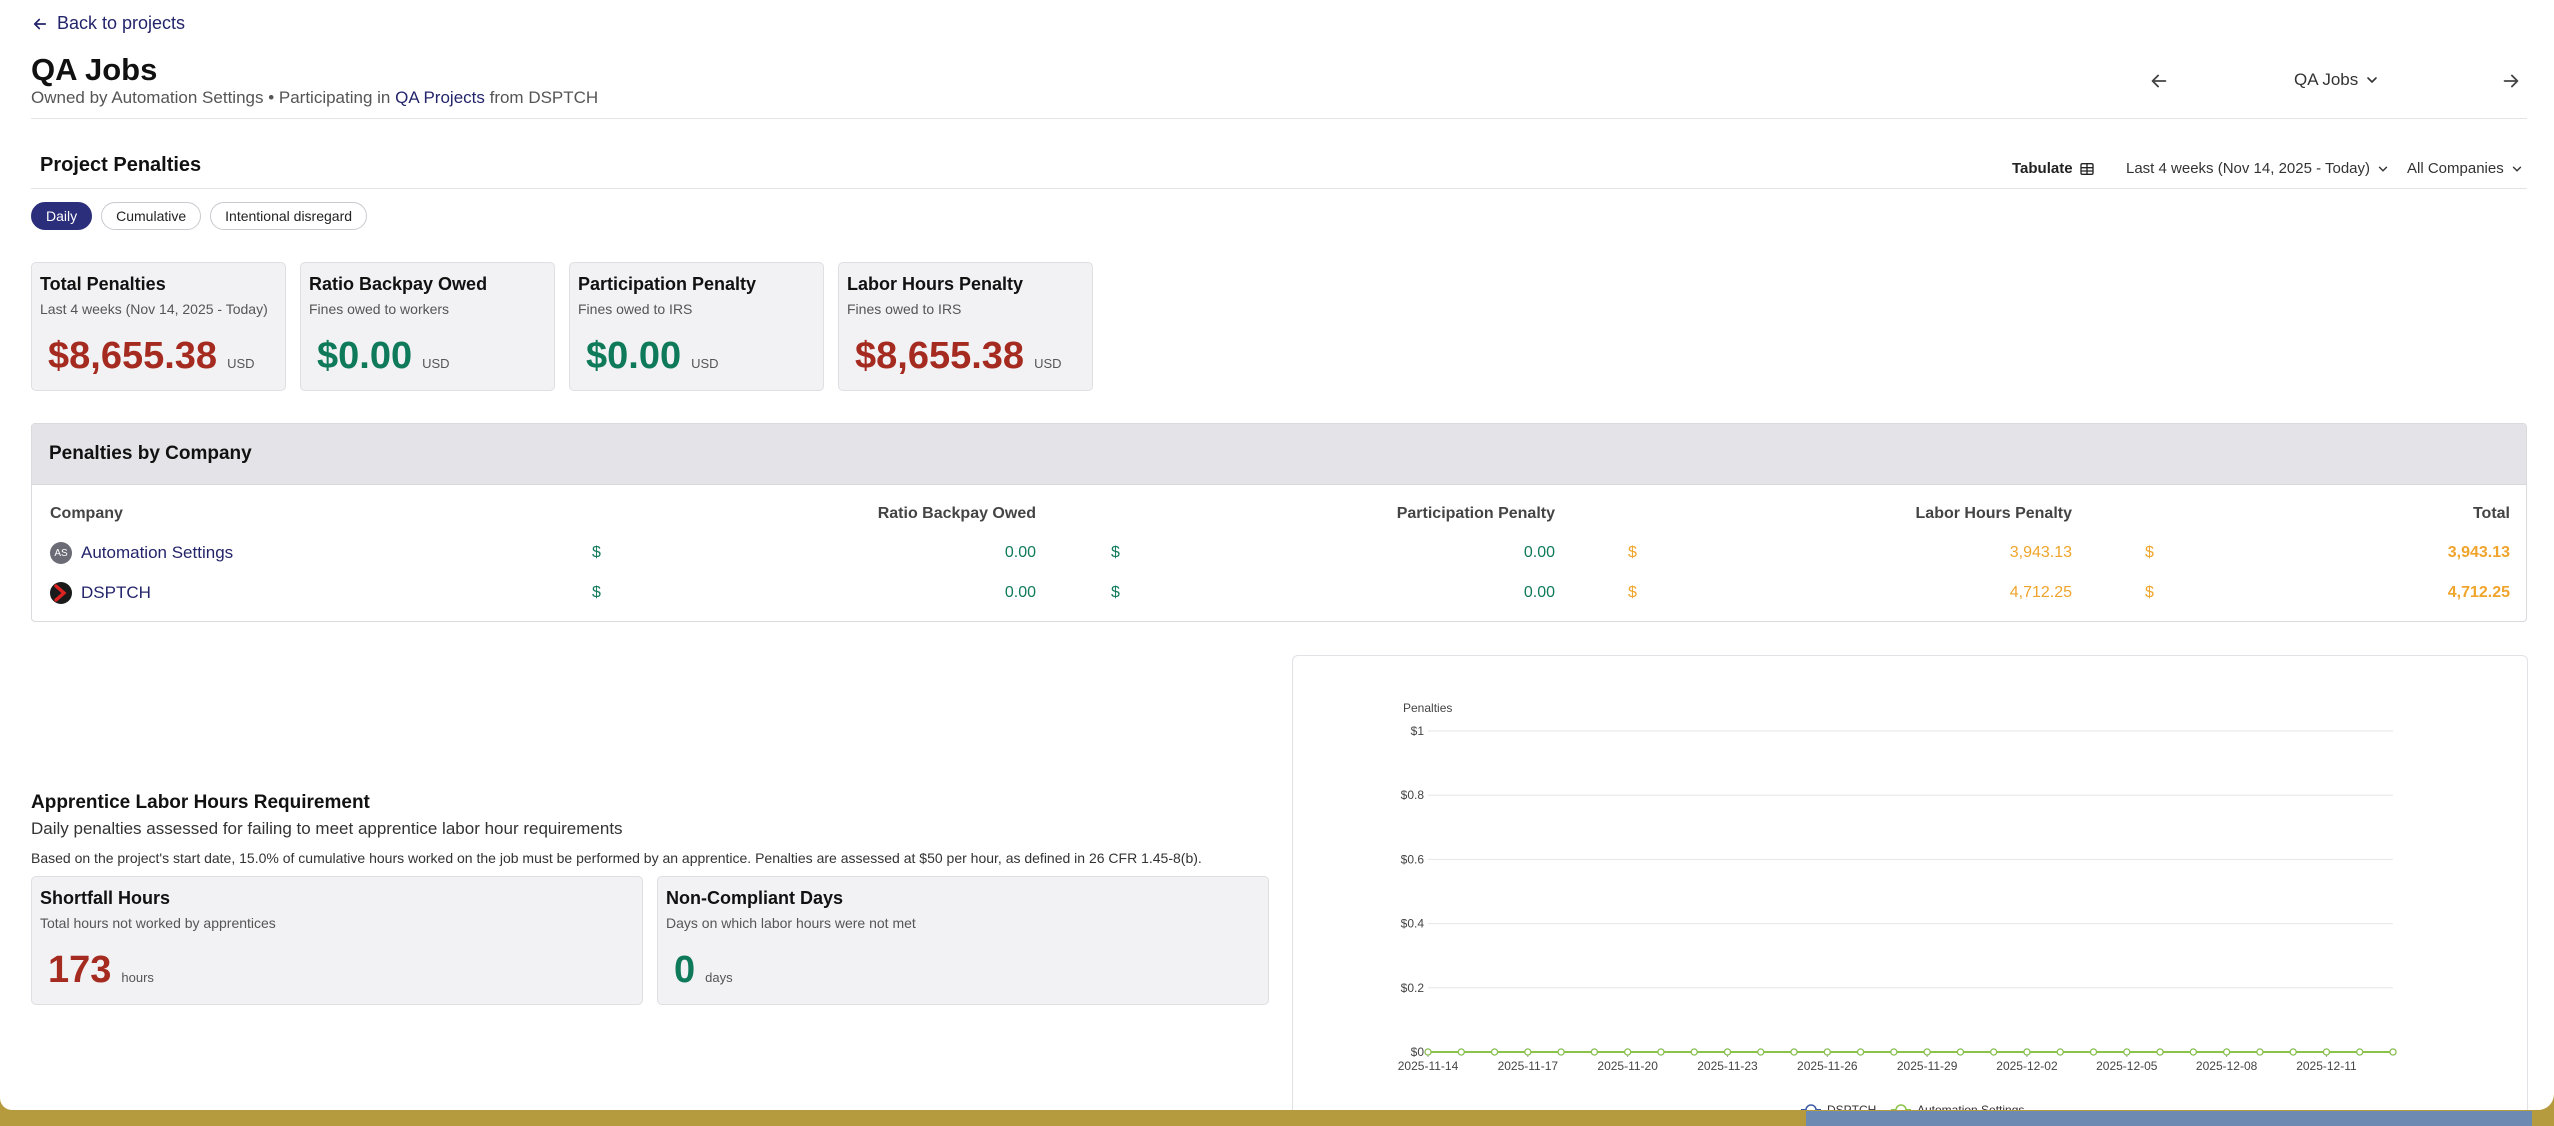  Describe the element at coordinates (2159, 81) in the screenshot. I see `previous-job-arrow-icon` at that location.